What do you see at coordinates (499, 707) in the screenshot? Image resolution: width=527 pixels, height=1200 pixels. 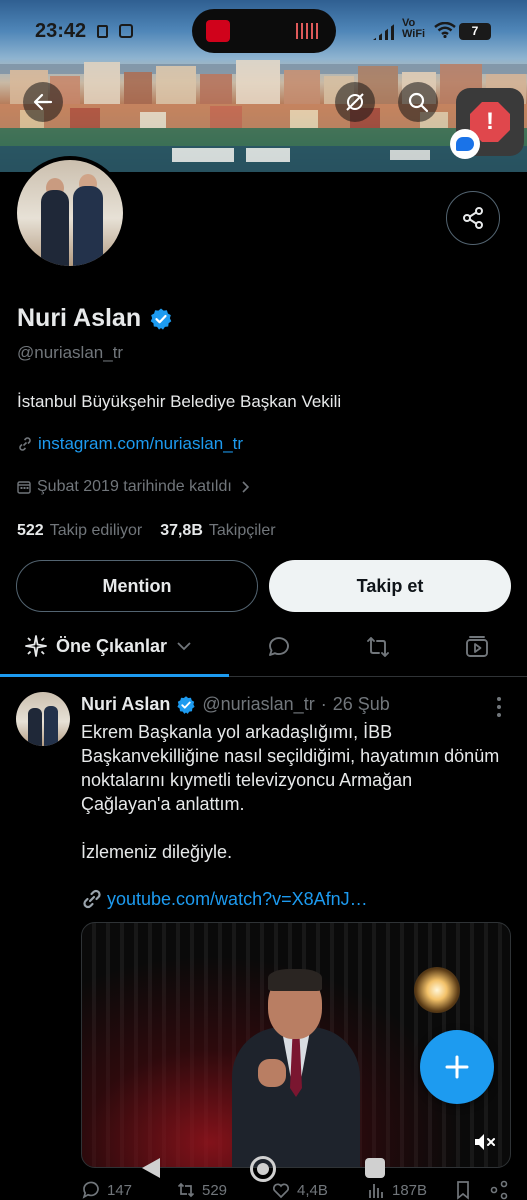 I see `tweet-more-button` at bounding box center [499, 707].